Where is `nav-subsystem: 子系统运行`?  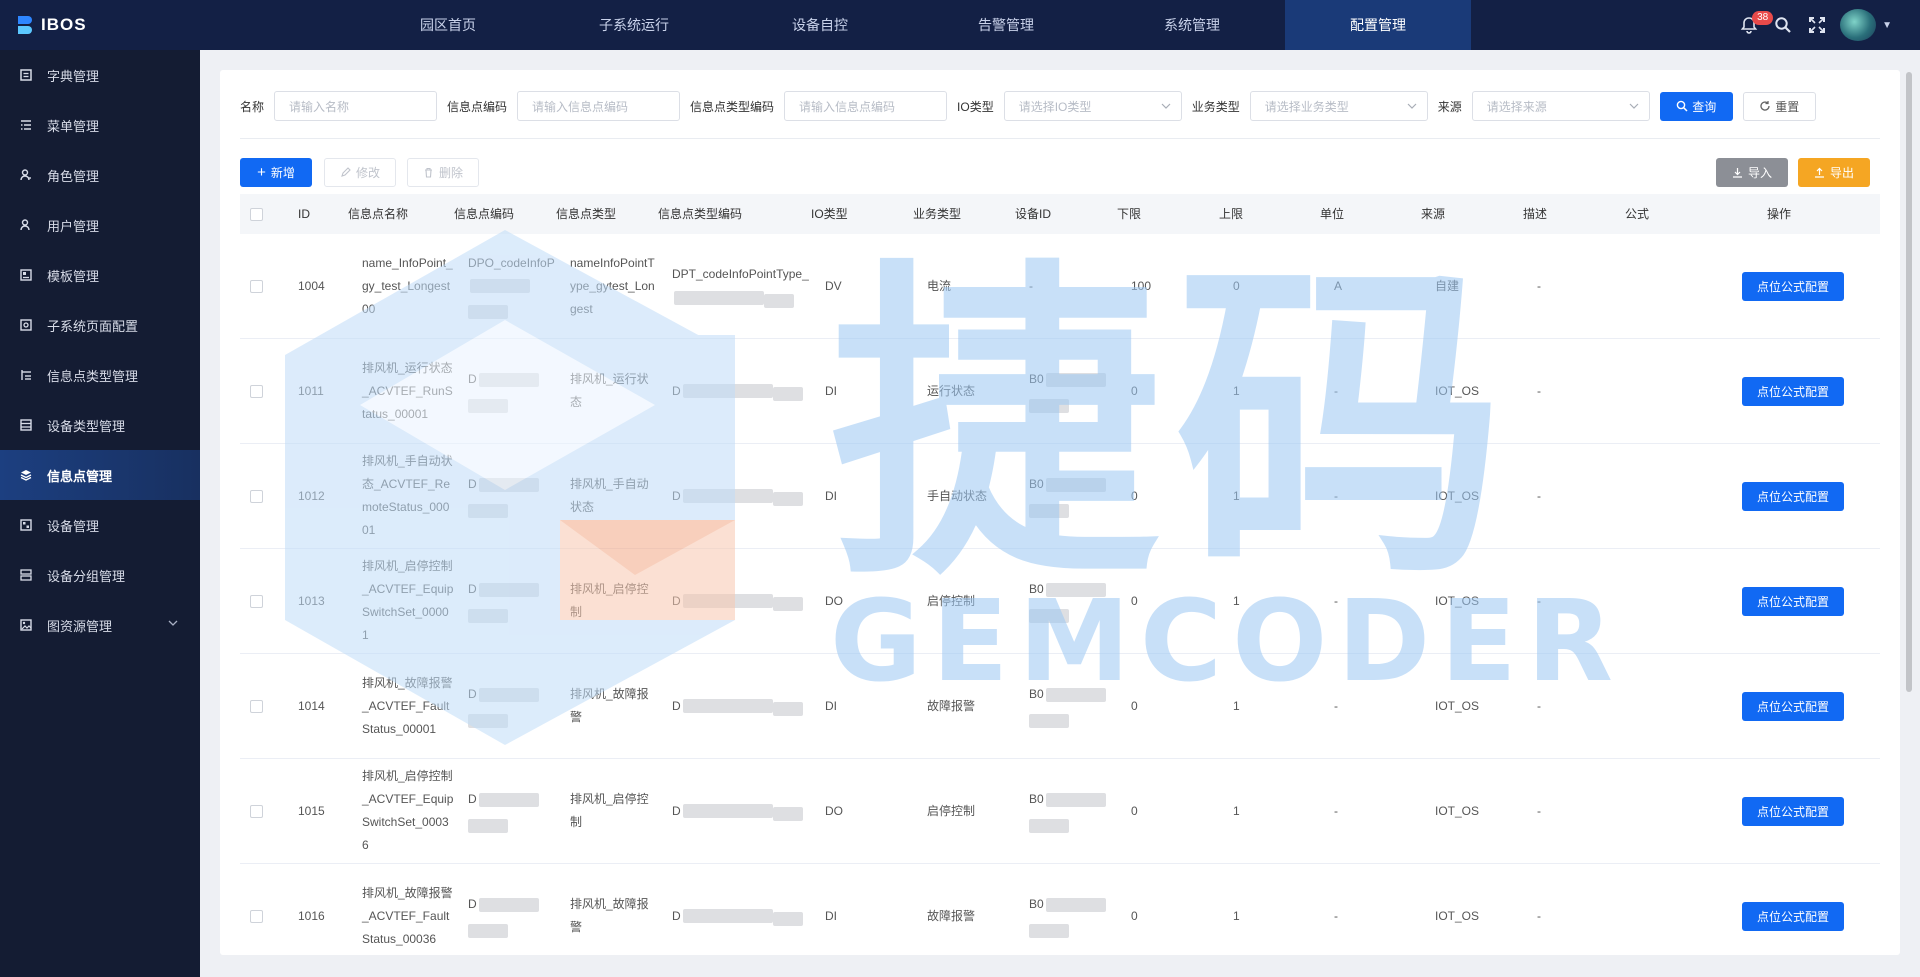
nav-subsystem: 子系统运行 is located at coordinates (634, 25).